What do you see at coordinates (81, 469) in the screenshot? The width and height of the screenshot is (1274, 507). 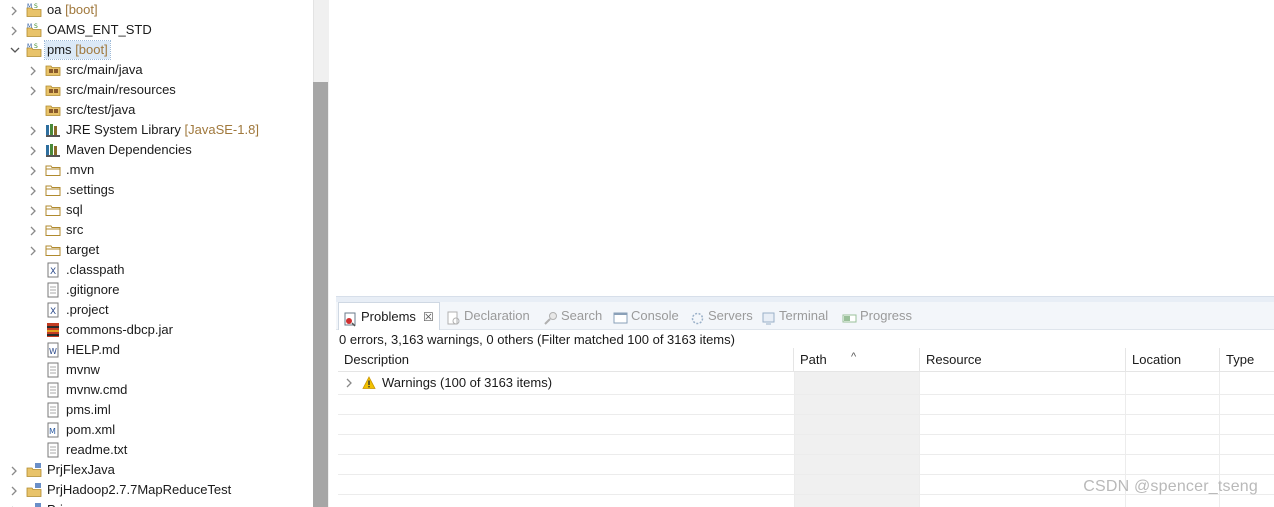 I see `tree-item-label: PrjFlexJava` at bounding box center [81, 469].